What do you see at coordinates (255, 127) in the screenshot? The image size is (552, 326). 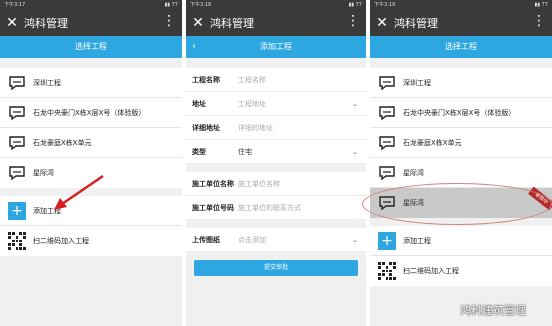 I see `field-placeholder: 详细的地址` at bounding box center [255, 127].